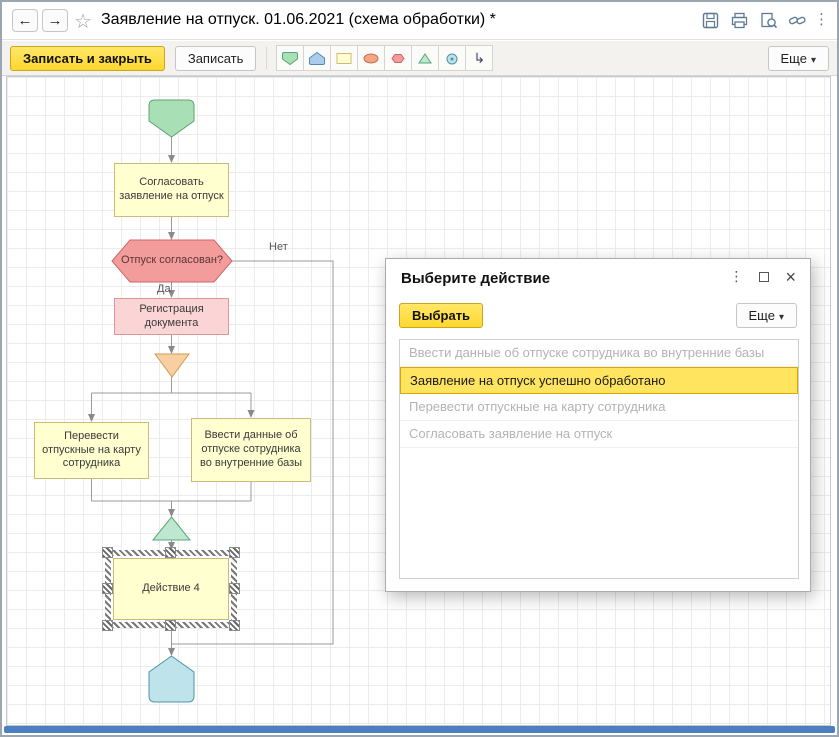 Image resolution: width=839 pixels, height=737 pixels. I want to click on dialog-maximize-icon, so click(764, 276).